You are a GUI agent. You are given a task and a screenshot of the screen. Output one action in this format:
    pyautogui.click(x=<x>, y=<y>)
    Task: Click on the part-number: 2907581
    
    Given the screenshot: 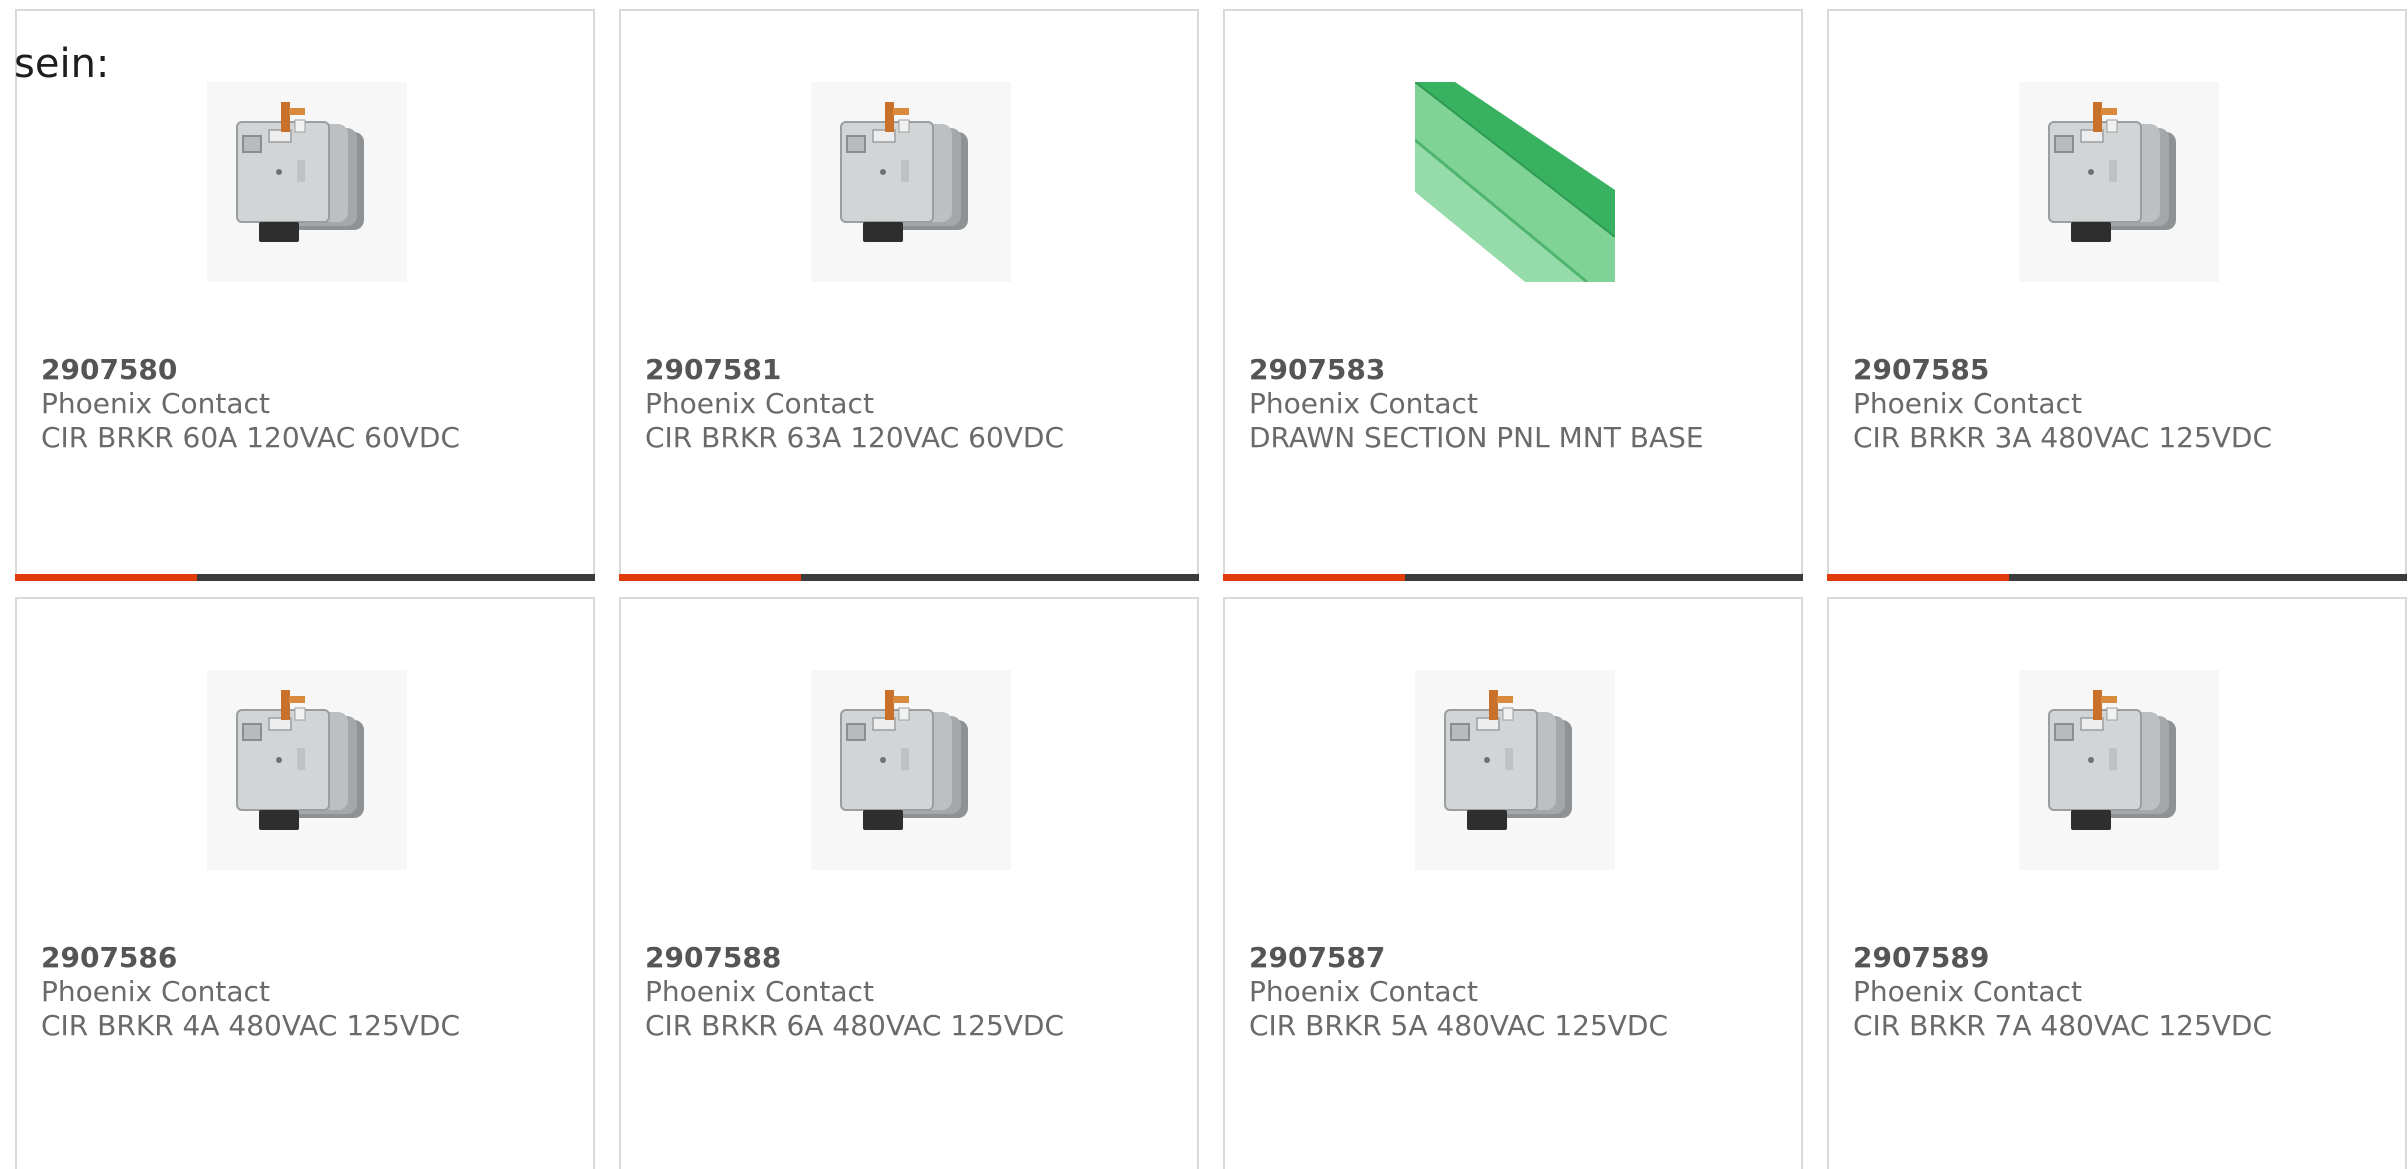 What is the action you would take?
    pyautogui.click(x=854, y=370)
    